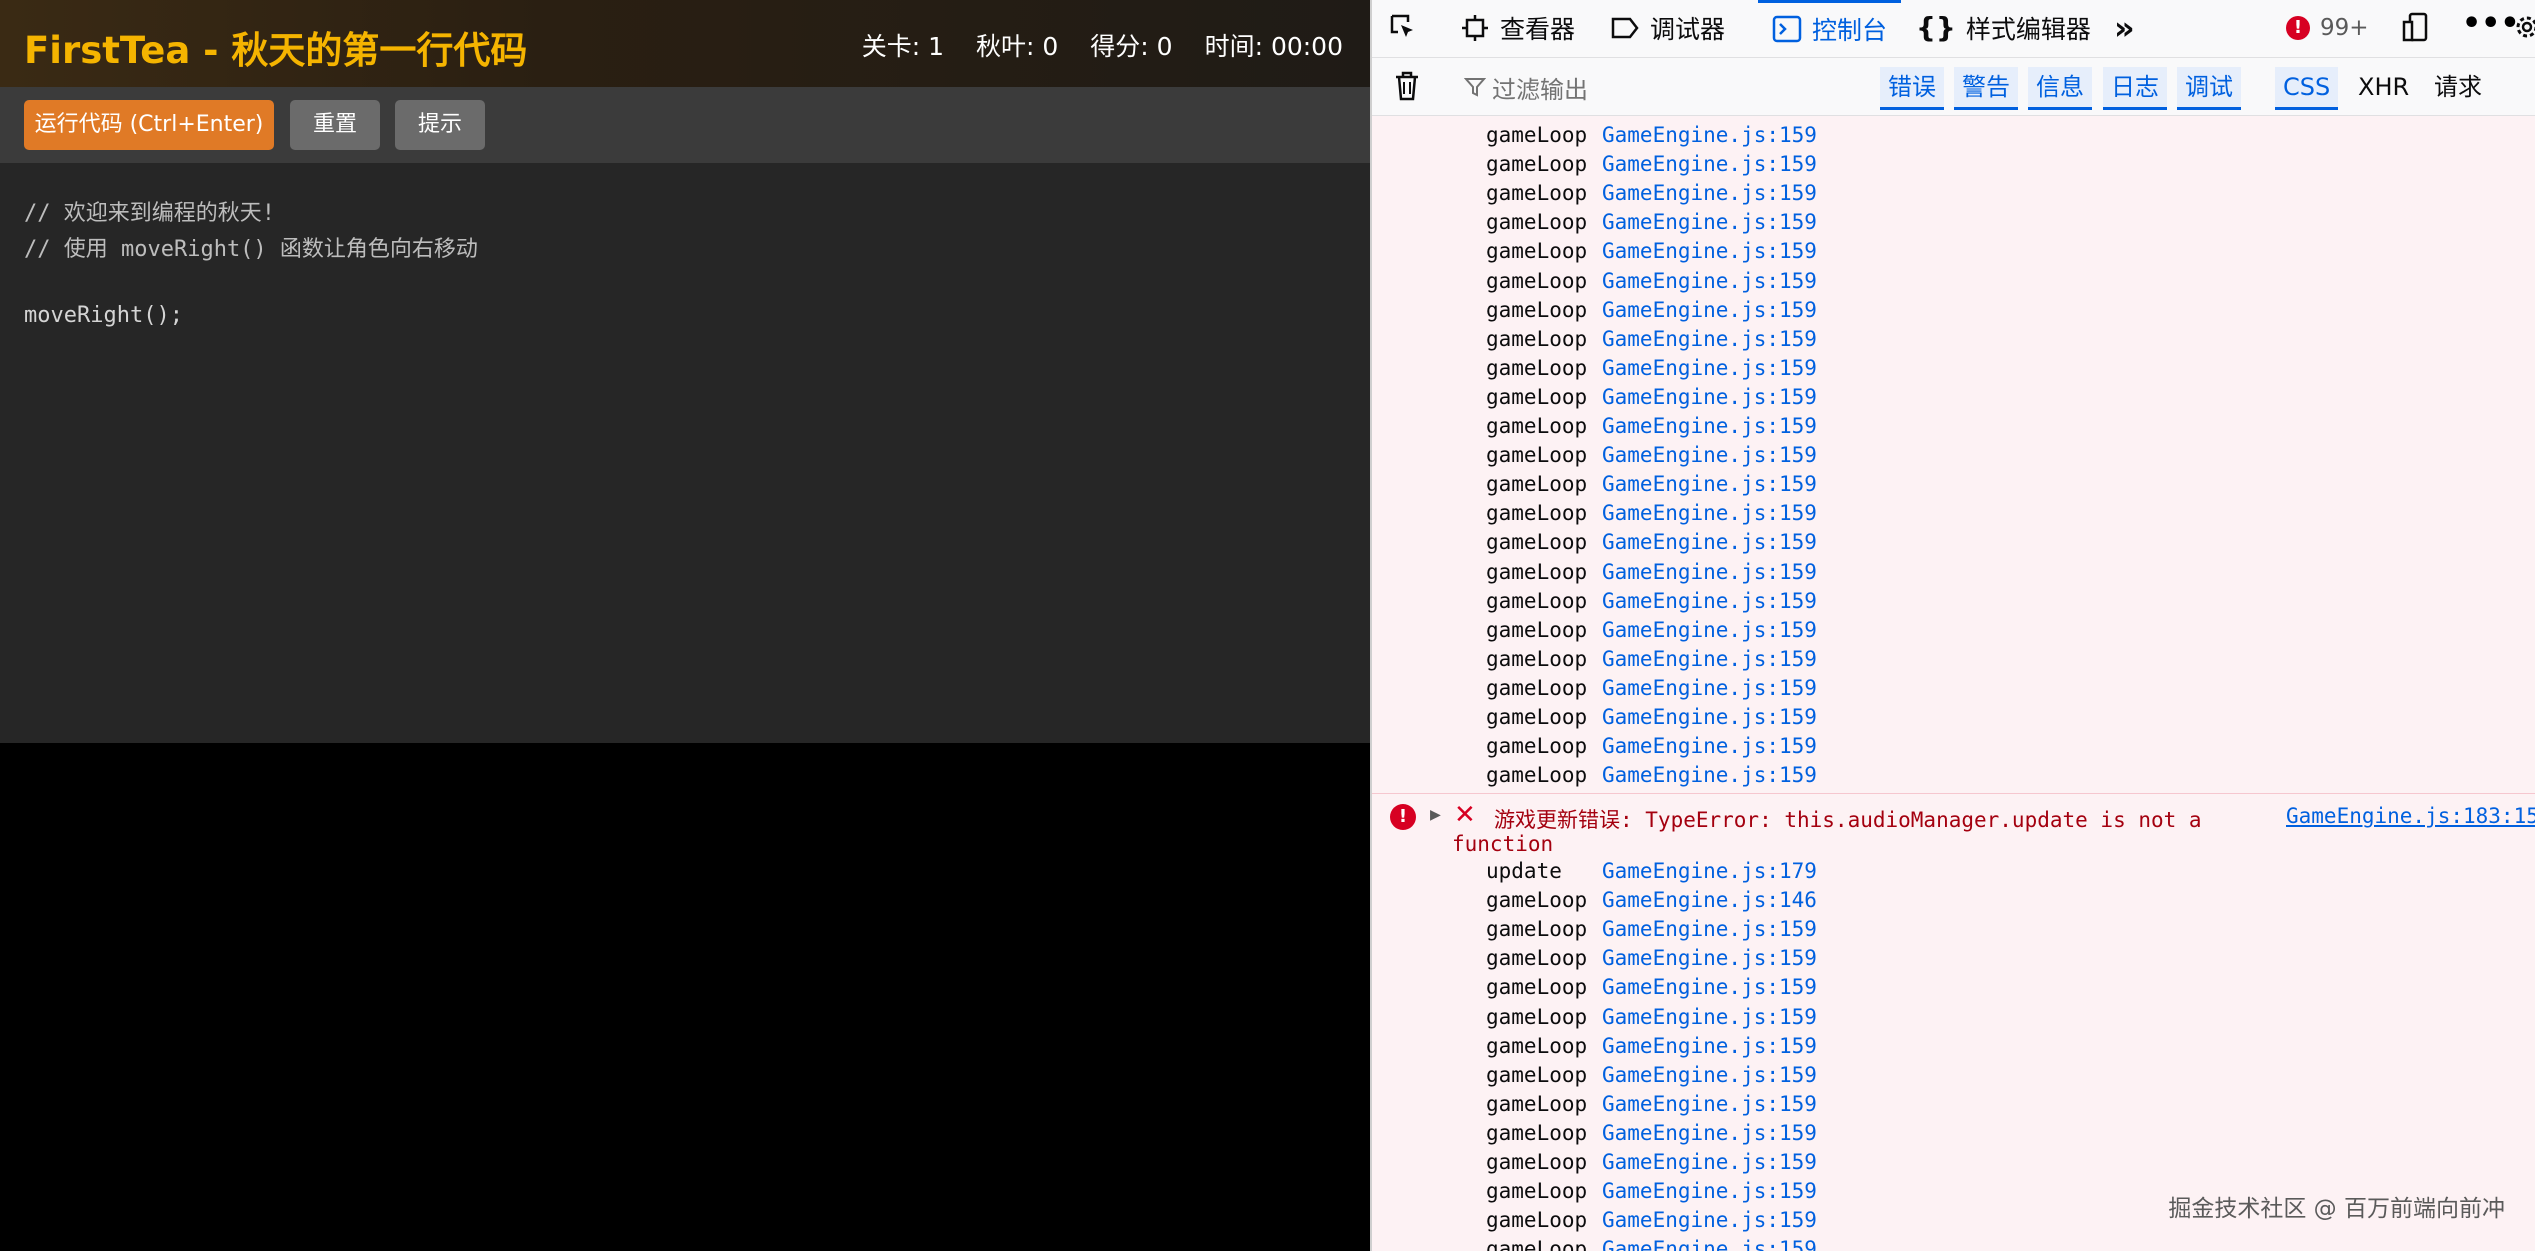  What do you see at coordinates (1709, 871) in the screenshot?
I see `stack-frame-source-link: GameEngine.js:179` at bounding box center [1709, 871].